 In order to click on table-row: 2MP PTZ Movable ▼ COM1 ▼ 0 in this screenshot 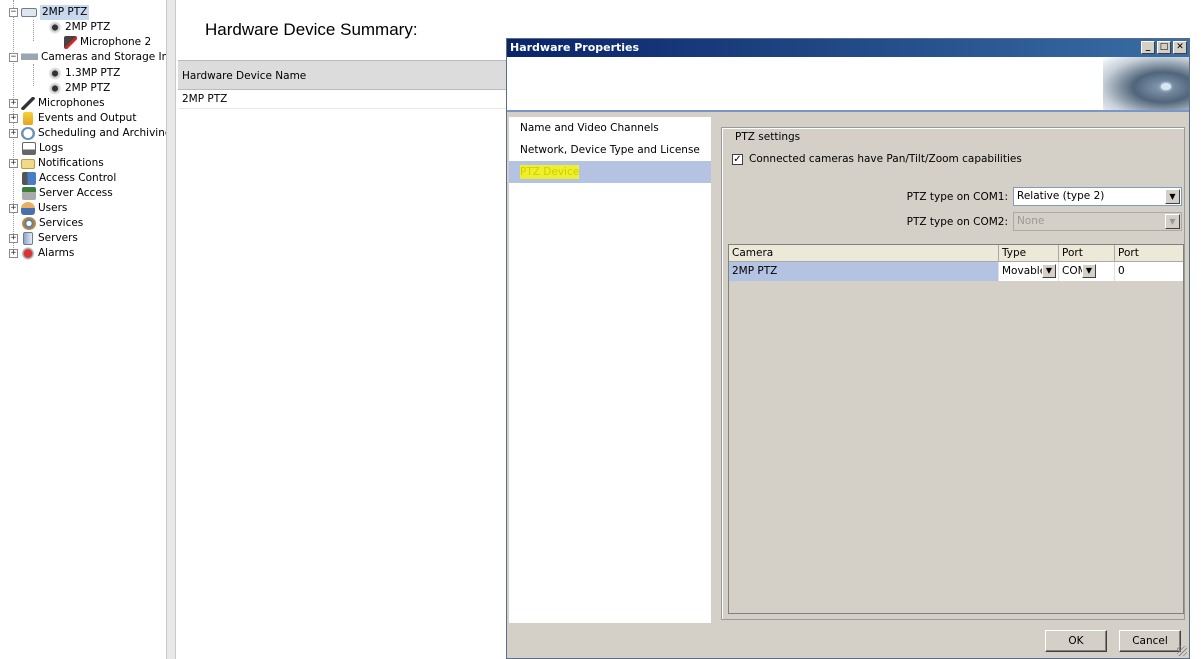, I will do `click(956, 271)`.